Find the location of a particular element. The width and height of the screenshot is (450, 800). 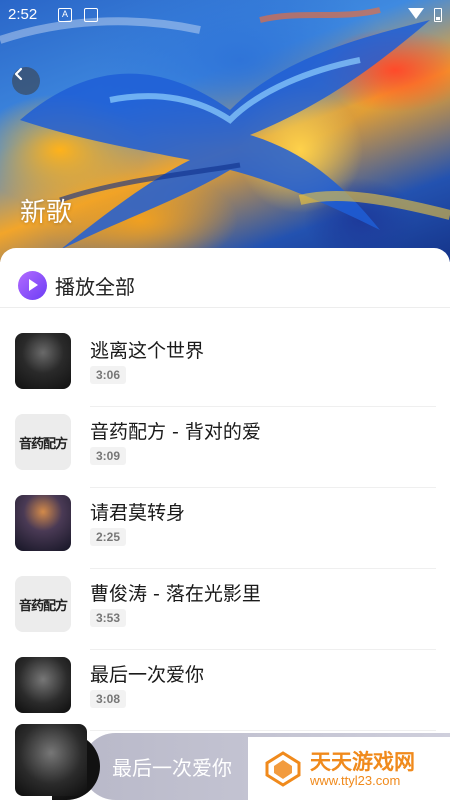

wifi-icon is located at coordinates (416, 13).